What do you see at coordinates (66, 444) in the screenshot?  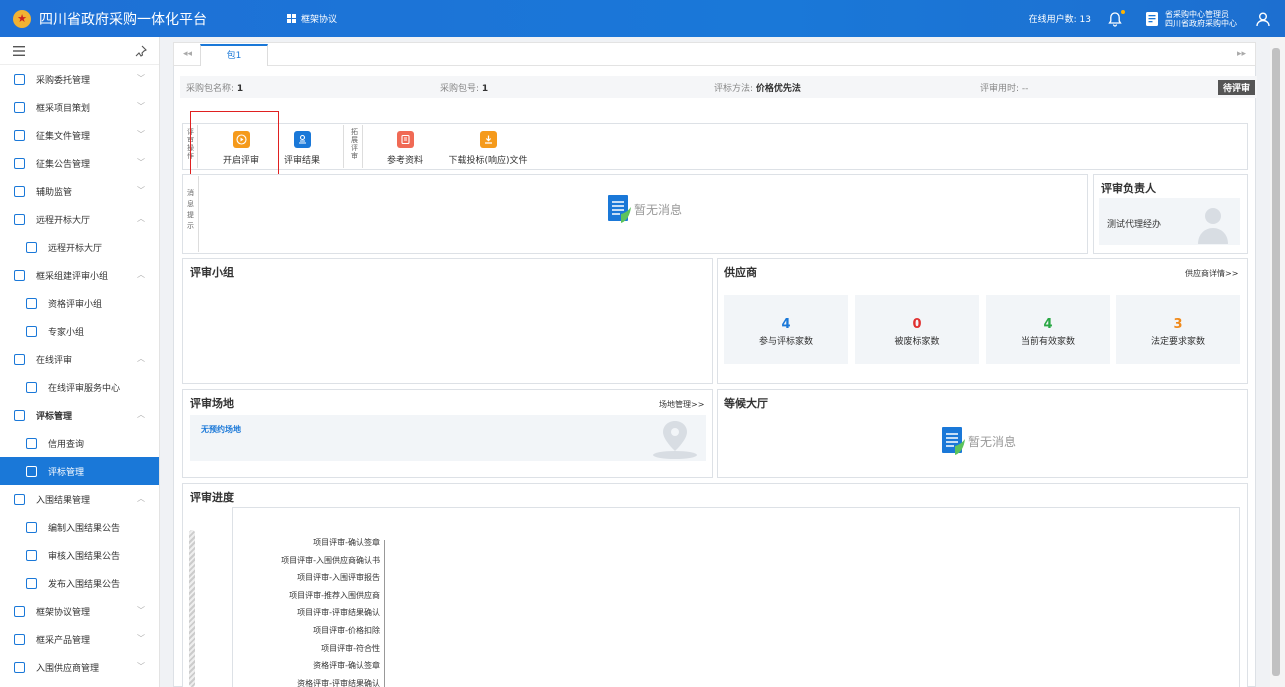 I see `sidebar-item-label: 信用查询` at bounding box center [66, 444].